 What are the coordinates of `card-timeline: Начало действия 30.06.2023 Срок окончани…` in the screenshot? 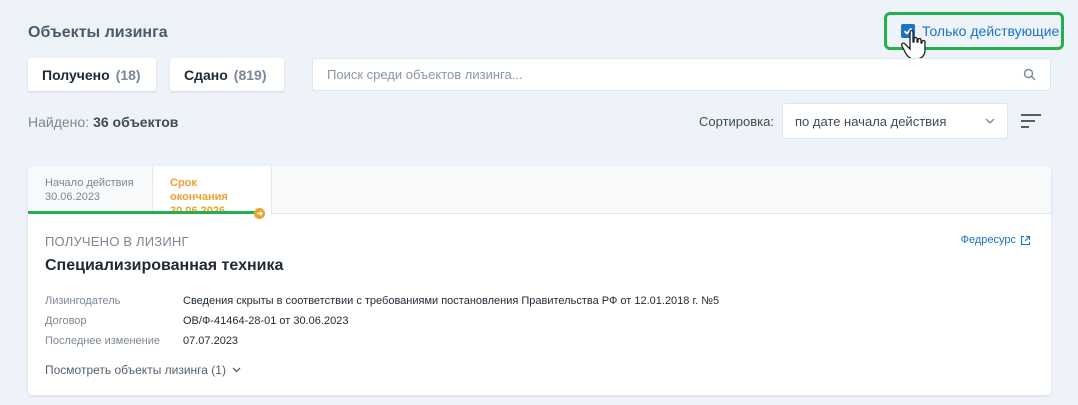 It's located at (539, 192).